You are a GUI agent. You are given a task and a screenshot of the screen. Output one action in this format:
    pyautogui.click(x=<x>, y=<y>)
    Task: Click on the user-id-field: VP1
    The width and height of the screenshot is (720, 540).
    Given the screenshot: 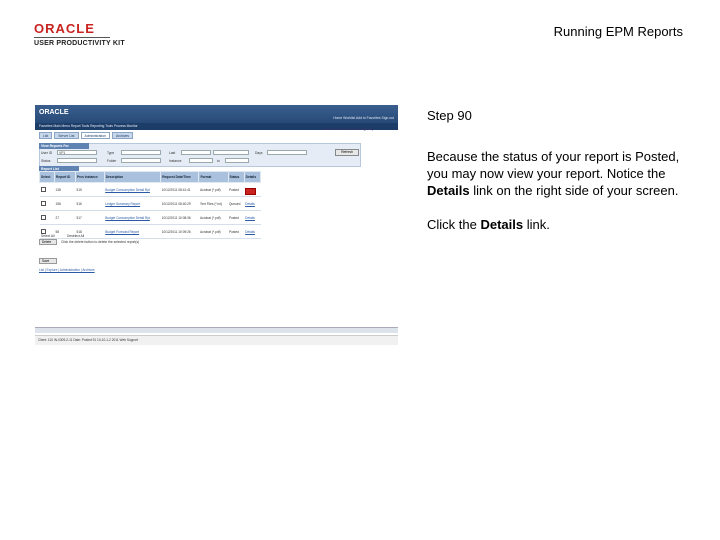 What is the action you would take?
    pyautogui.click(x=77, y=152)
    